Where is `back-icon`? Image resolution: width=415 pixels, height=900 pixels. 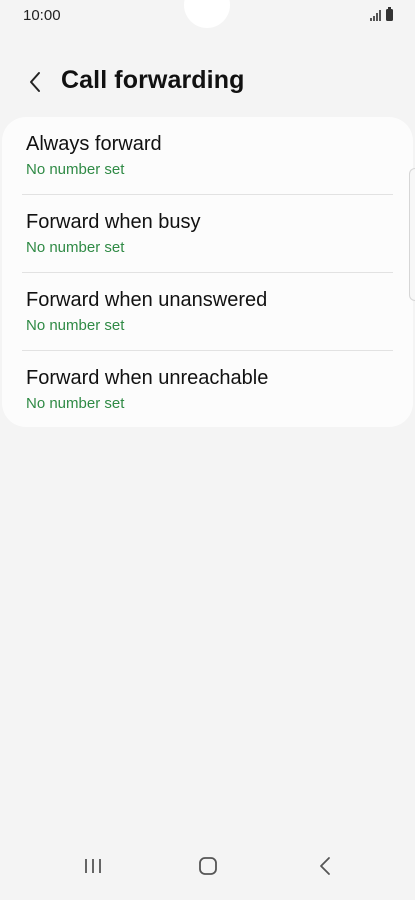
back-icon is located at coordinates (325, 866).